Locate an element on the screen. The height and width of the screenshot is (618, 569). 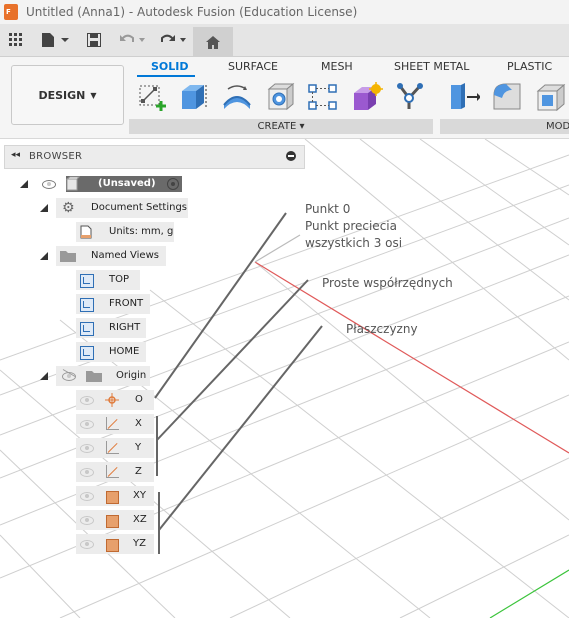
create-menu: CREATE ▾ is located at coordinates (281, 126).